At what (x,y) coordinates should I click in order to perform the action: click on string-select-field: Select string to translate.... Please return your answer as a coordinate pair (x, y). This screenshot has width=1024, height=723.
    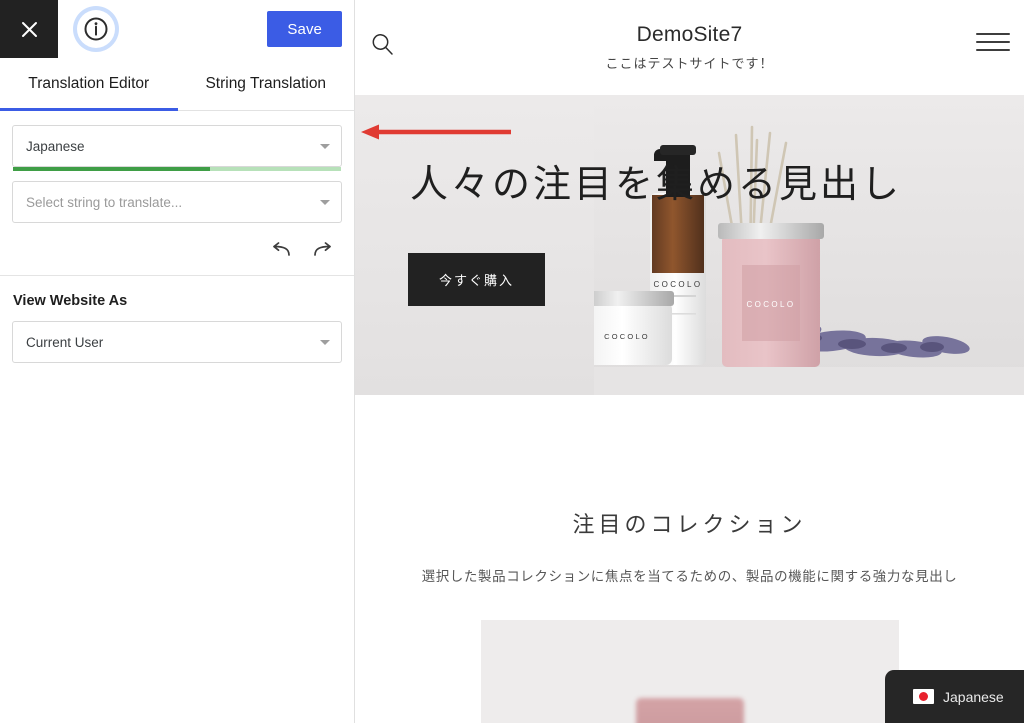
    Looking at the image, I should click on (177, 202).